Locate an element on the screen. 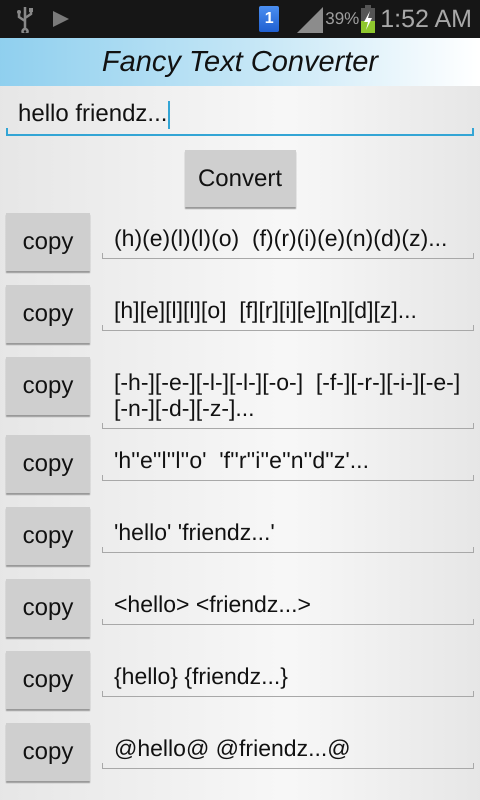  result-field: <hello> <friendz...> is located at coordinates (288, 602).